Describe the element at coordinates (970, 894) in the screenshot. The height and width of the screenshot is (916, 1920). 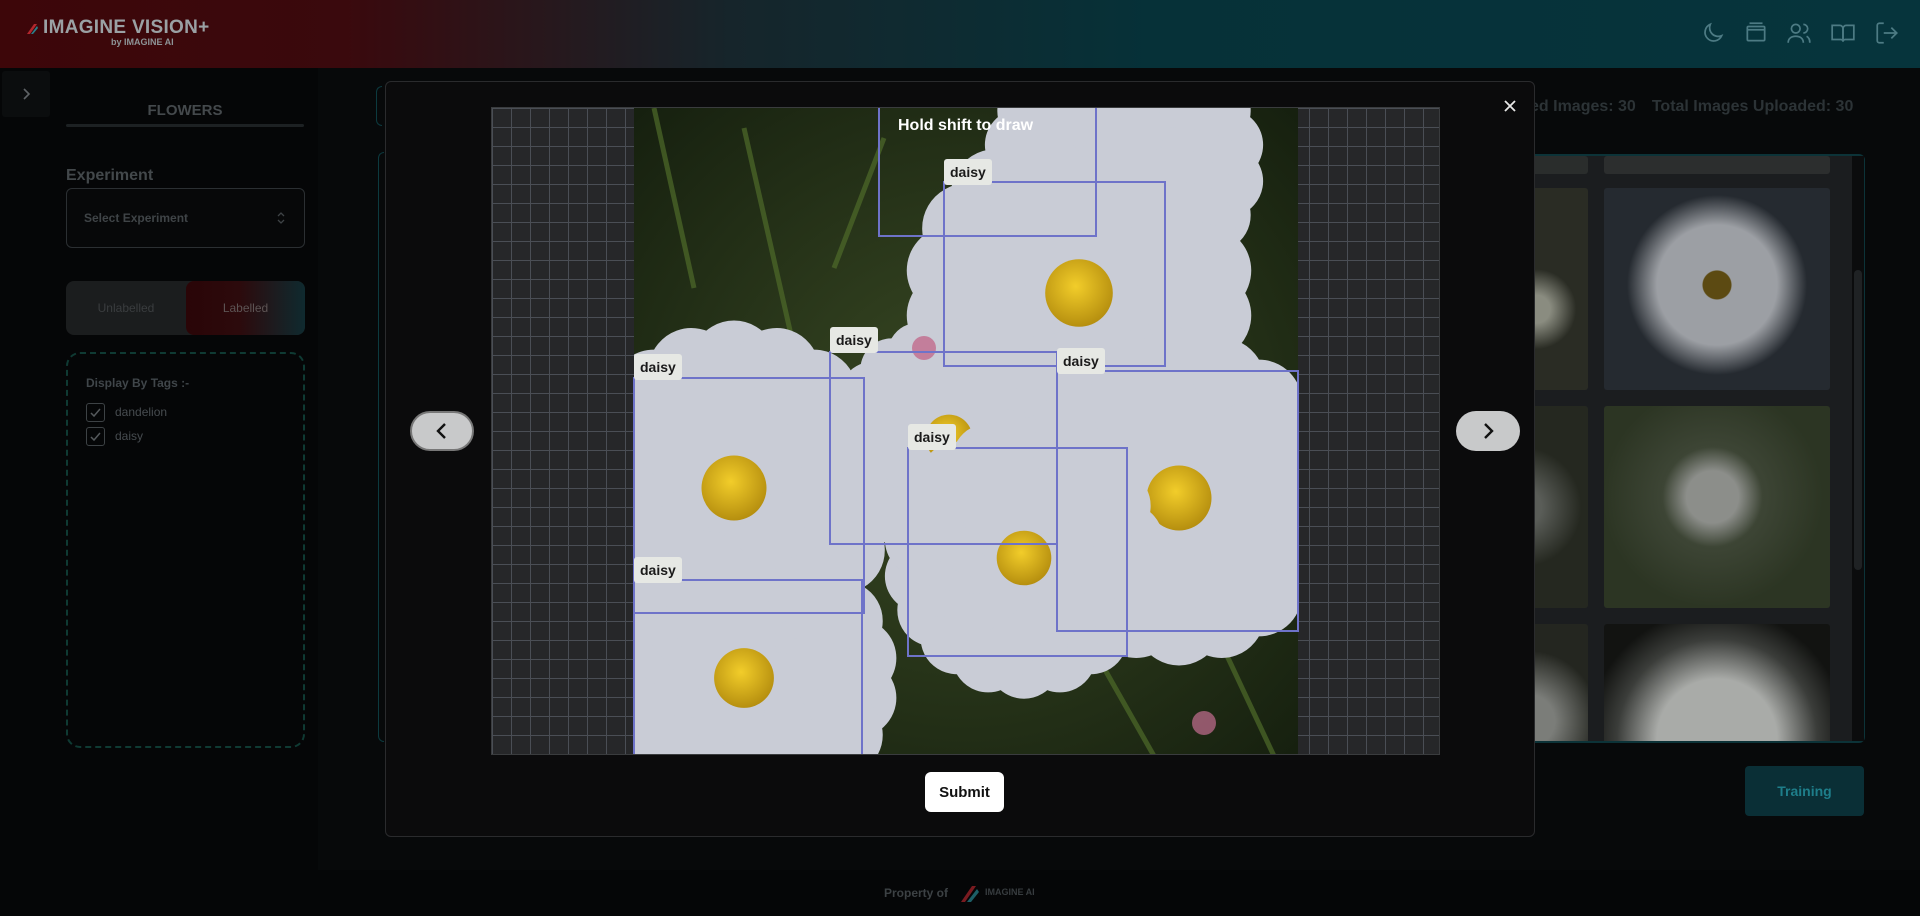
I see `footer-logo-mark-icon` at that location.